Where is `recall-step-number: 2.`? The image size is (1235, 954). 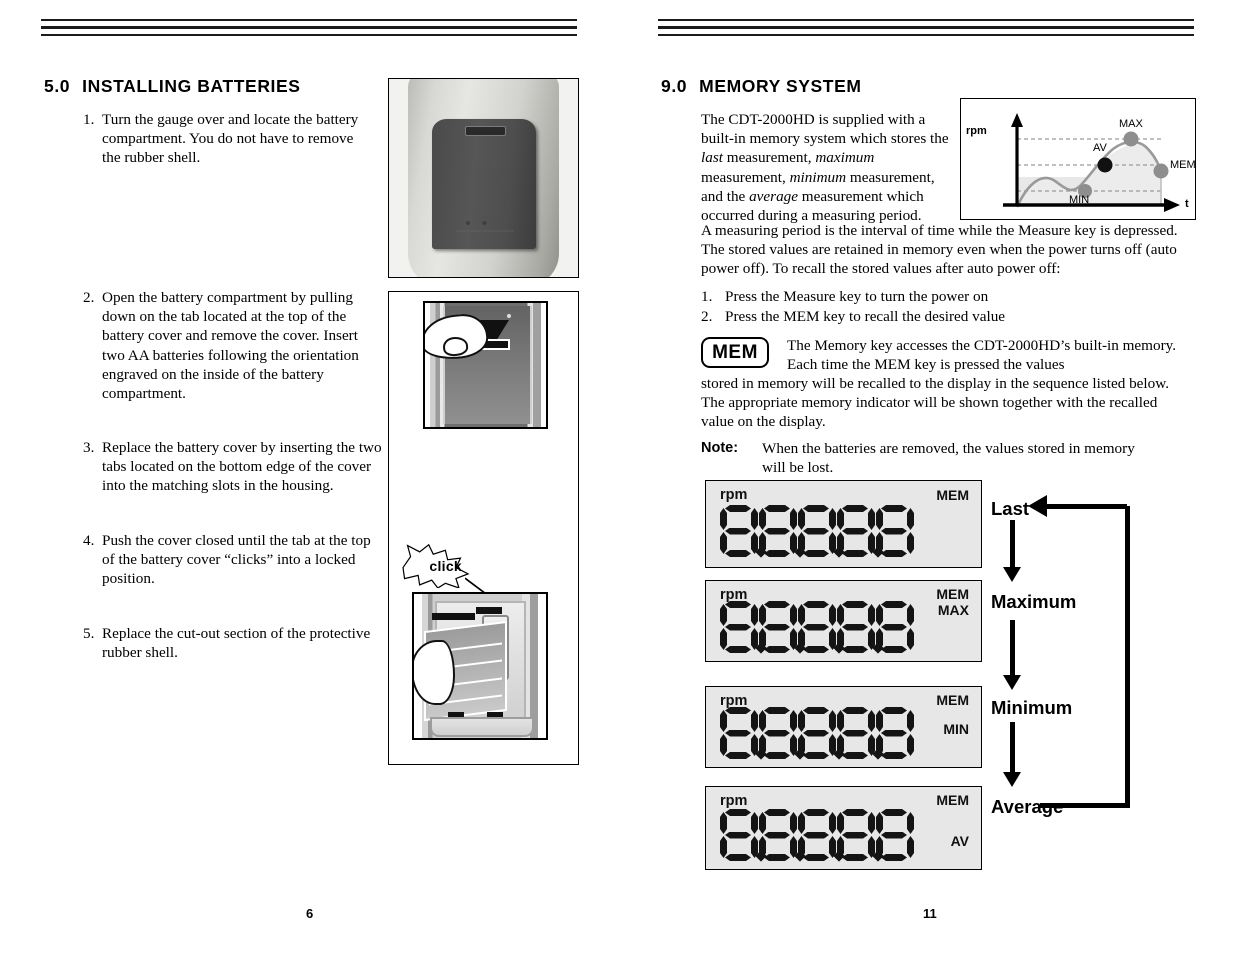
recall-step-number: 2. is located at coordinates (707, 317).